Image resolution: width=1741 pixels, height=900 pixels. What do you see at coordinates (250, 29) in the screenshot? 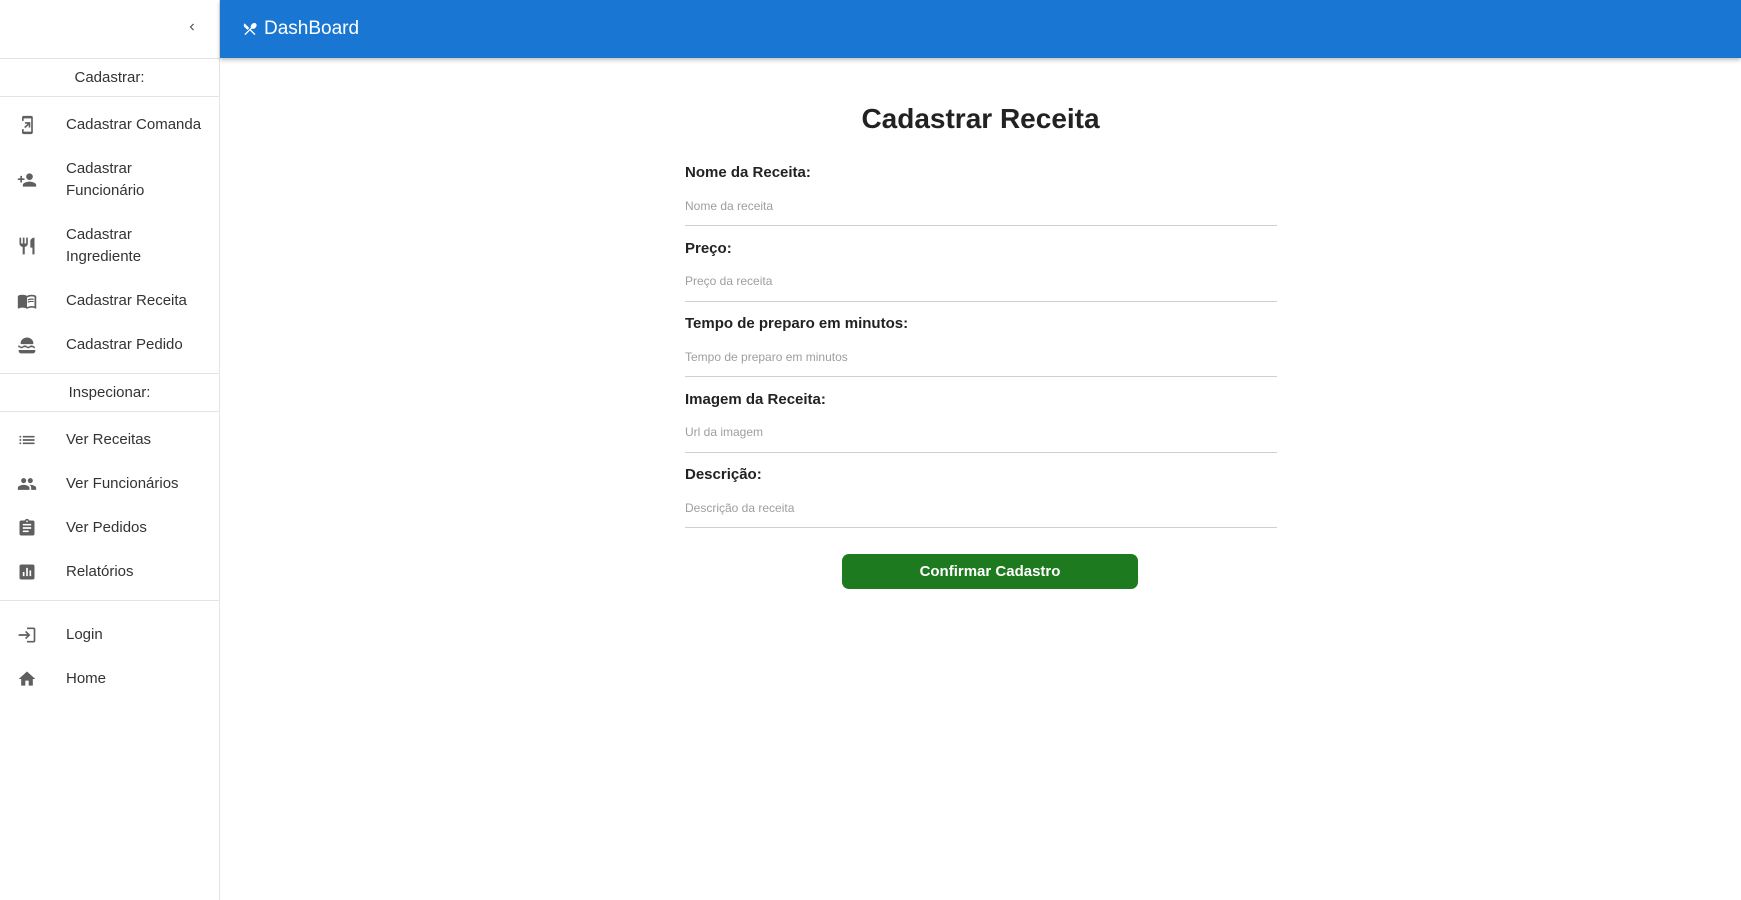
I see `utensils-icon` at bounding box center [250, 29].